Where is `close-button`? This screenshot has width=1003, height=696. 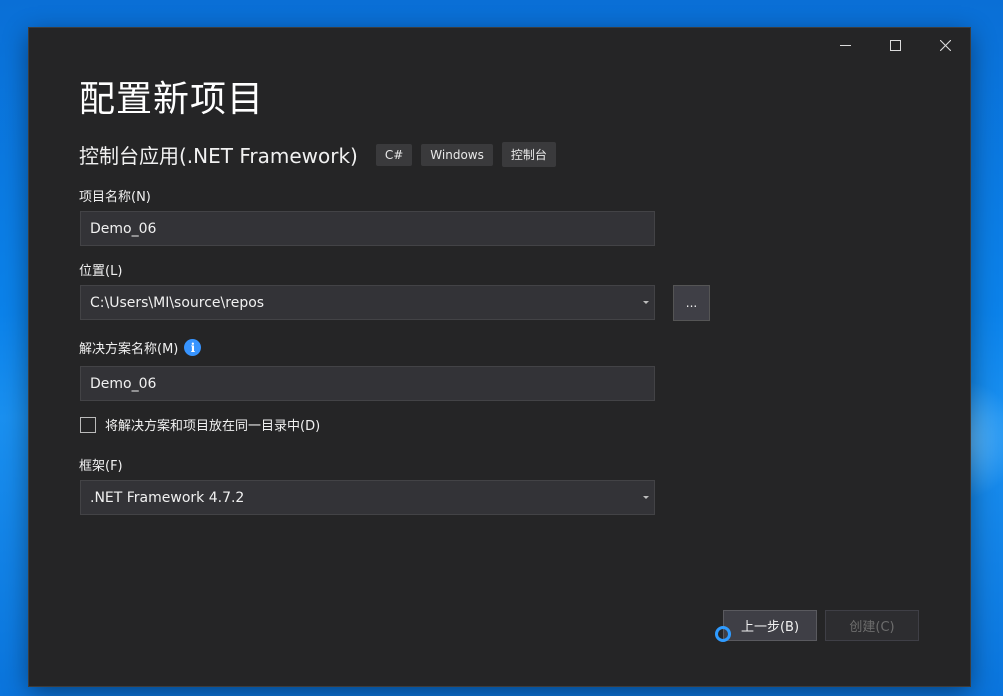 close-button is located at coordinates (945, 45).